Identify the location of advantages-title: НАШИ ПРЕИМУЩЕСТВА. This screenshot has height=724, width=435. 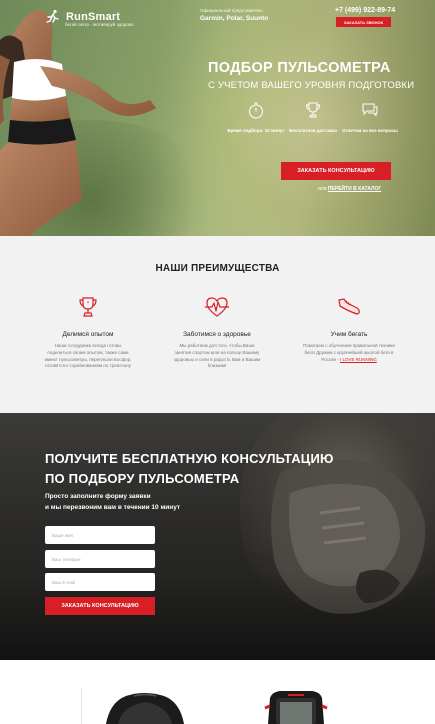
(217, 268).